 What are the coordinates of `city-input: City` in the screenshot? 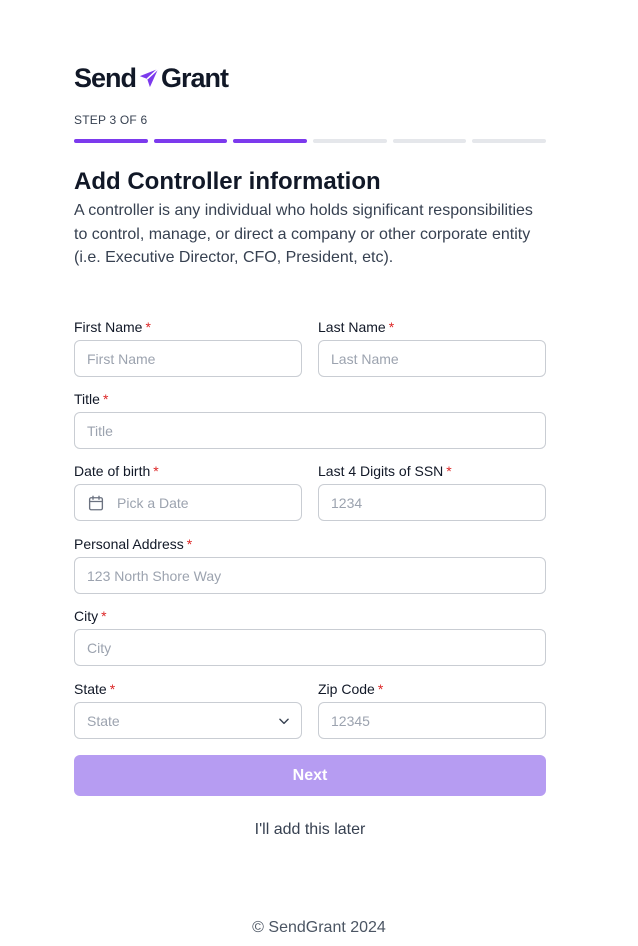 It's located at (310, 647).